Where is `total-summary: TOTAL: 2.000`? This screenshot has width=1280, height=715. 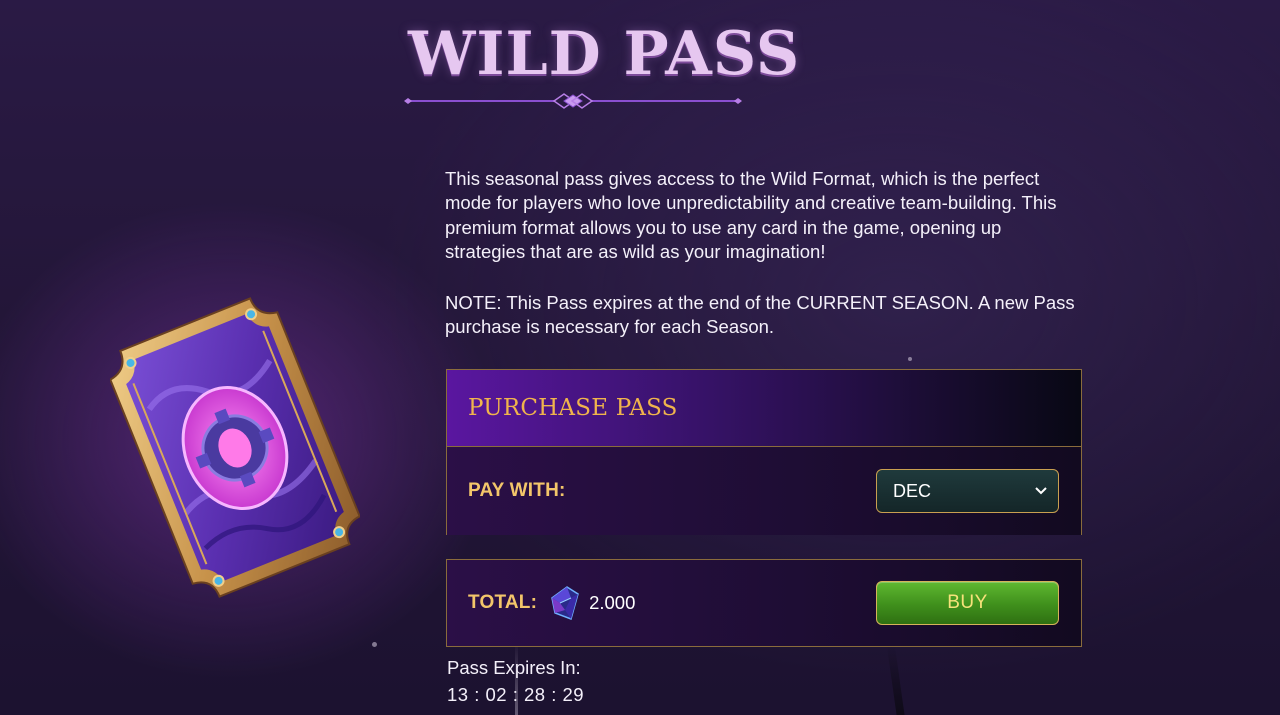 total-summary: TOTAL: 2.000 is located at coordinates (551, 603).